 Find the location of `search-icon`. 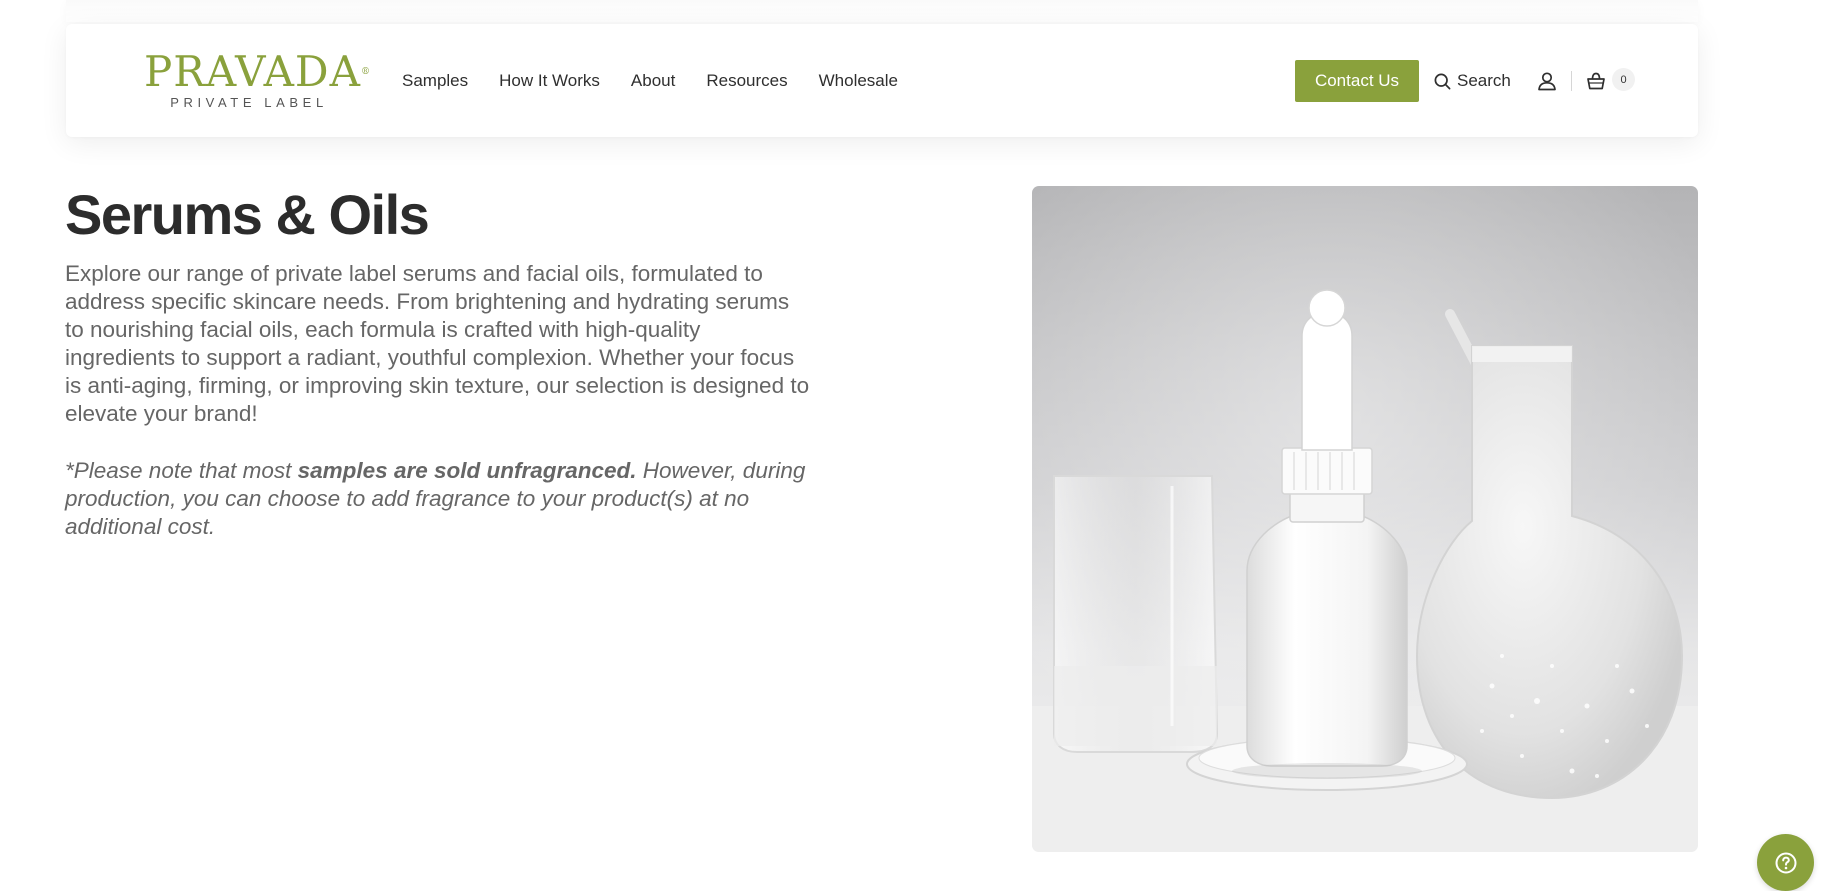

search-icon is located at coordinates (1442, 81).